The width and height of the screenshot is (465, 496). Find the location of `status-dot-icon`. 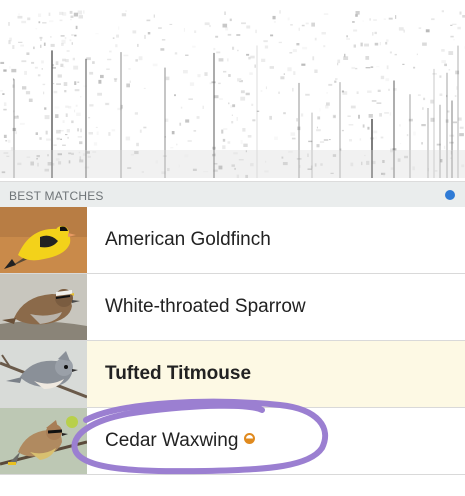

status-dot-icon is located at coordinates (450, 195).